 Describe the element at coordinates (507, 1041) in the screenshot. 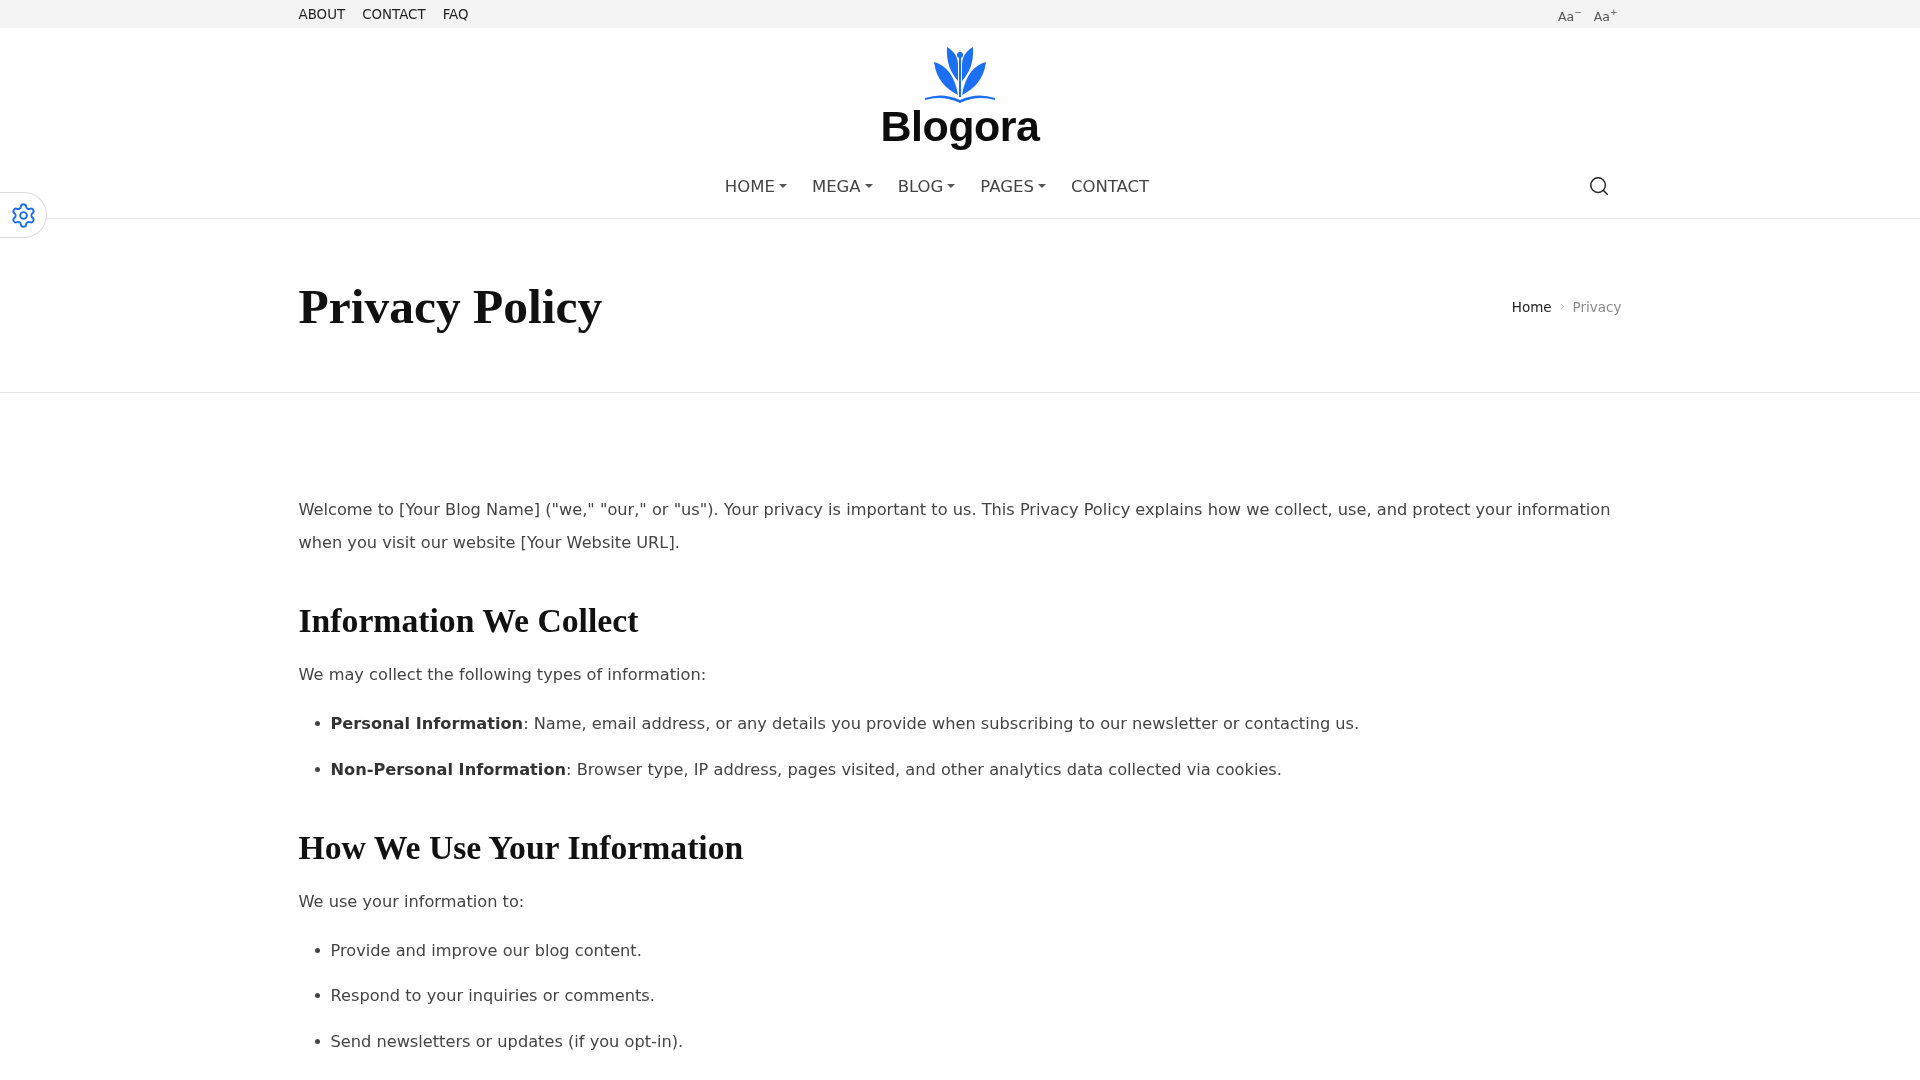

I see `list-item-text: Send newsletters or updates (if you opt-in).` at that location.